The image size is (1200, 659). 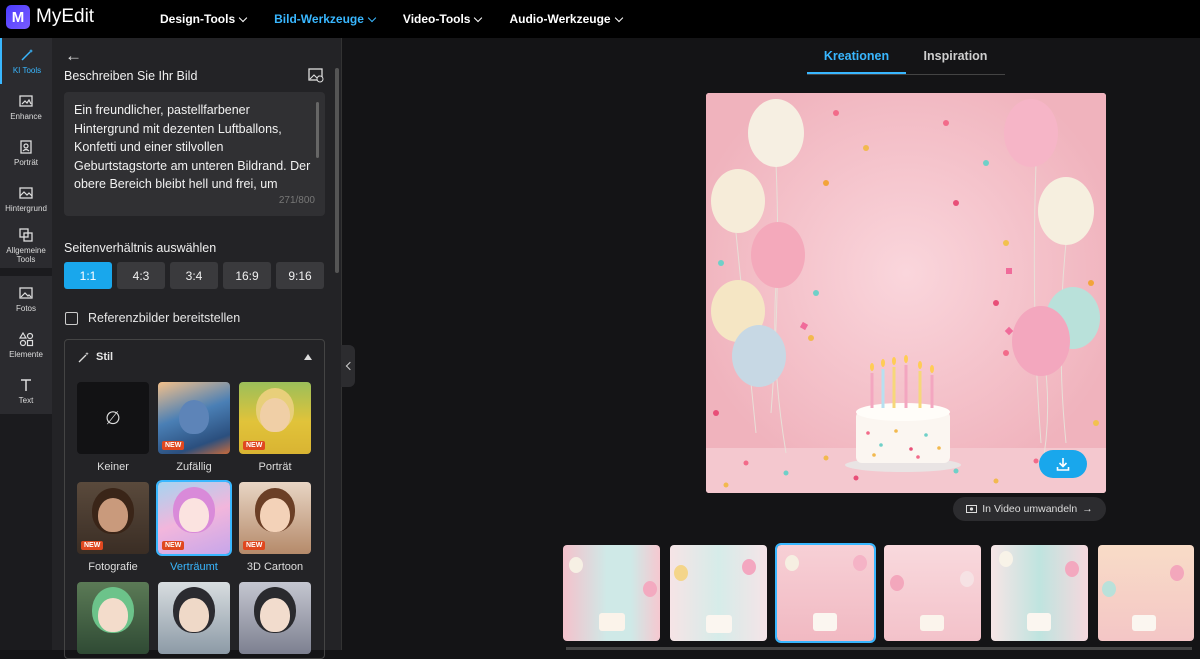 I want to click on rail-ki-tools: KI Tools, so click(x=26, y=61).